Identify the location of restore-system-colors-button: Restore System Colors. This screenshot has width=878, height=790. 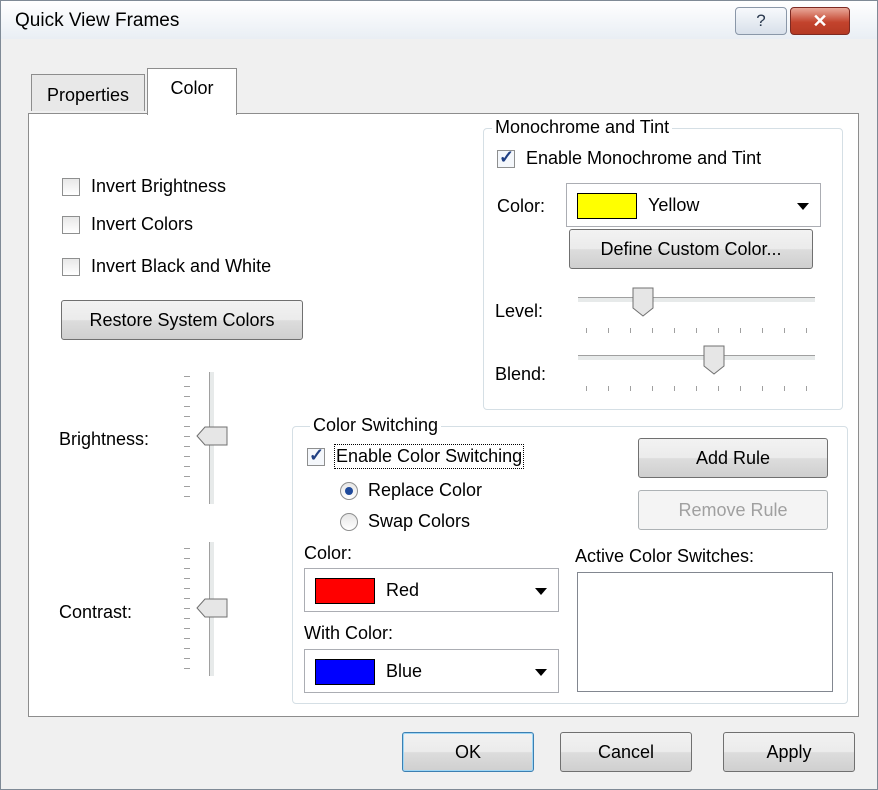
(182, 320).